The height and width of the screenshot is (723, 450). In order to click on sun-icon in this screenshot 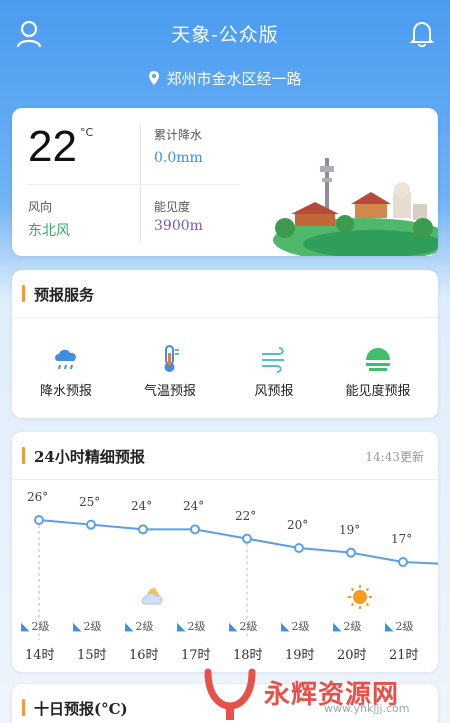, I will do `click(360, 599)`.